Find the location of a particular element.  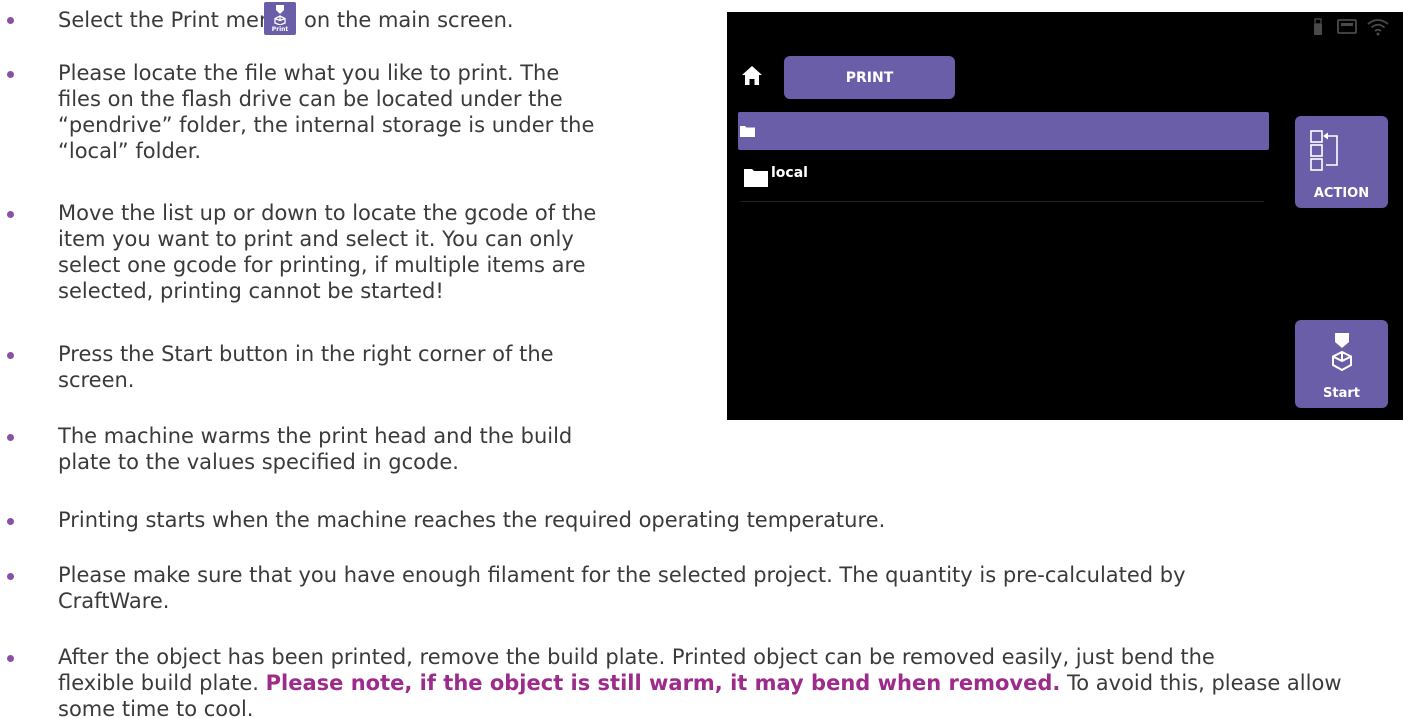

screen-title: PRINT is located at coordinates (869, 77).